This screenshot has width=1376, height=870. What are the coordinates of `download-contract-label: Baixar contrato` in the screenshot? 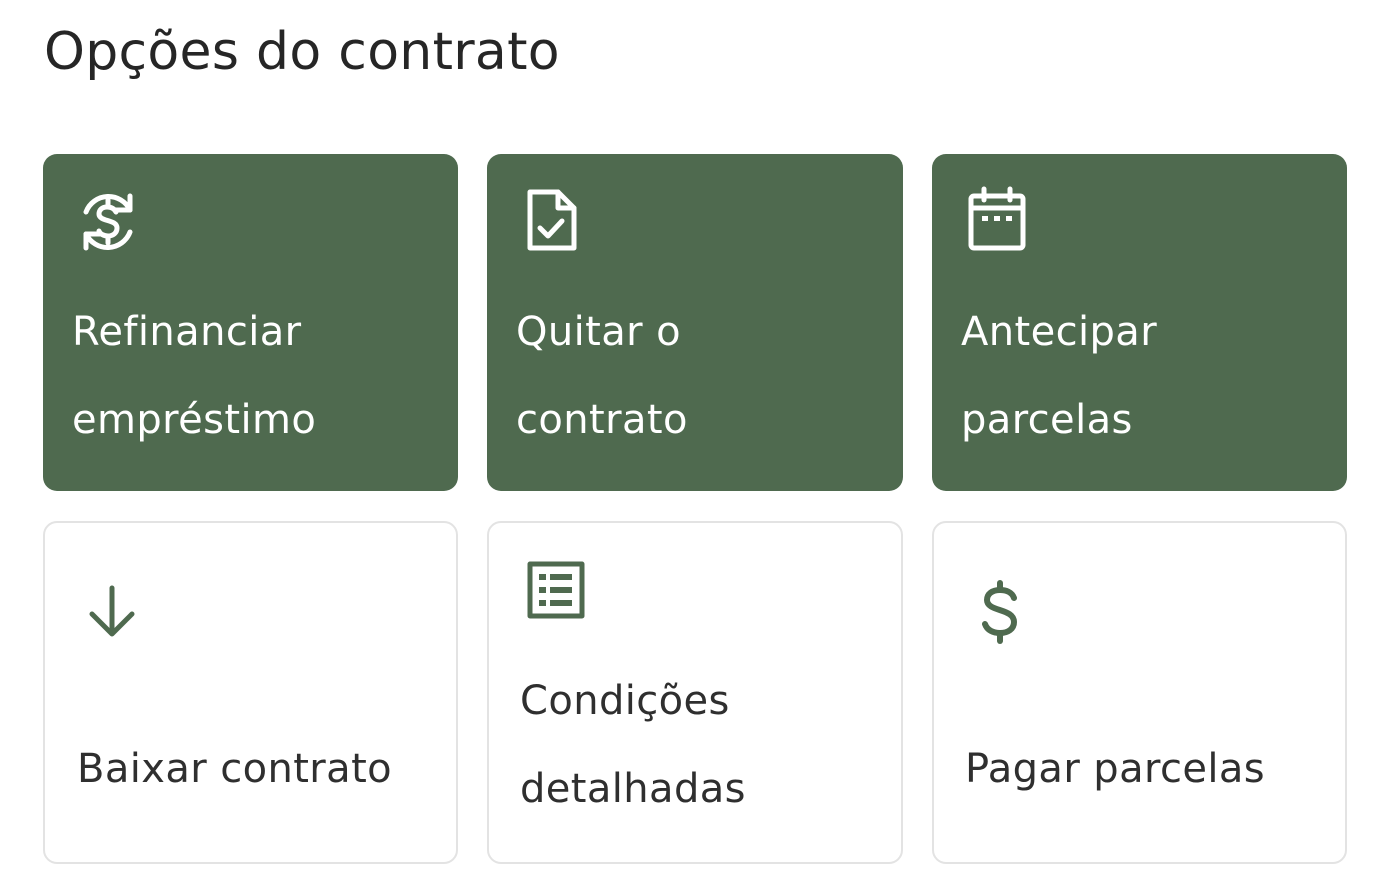 It's located at (235, 769).